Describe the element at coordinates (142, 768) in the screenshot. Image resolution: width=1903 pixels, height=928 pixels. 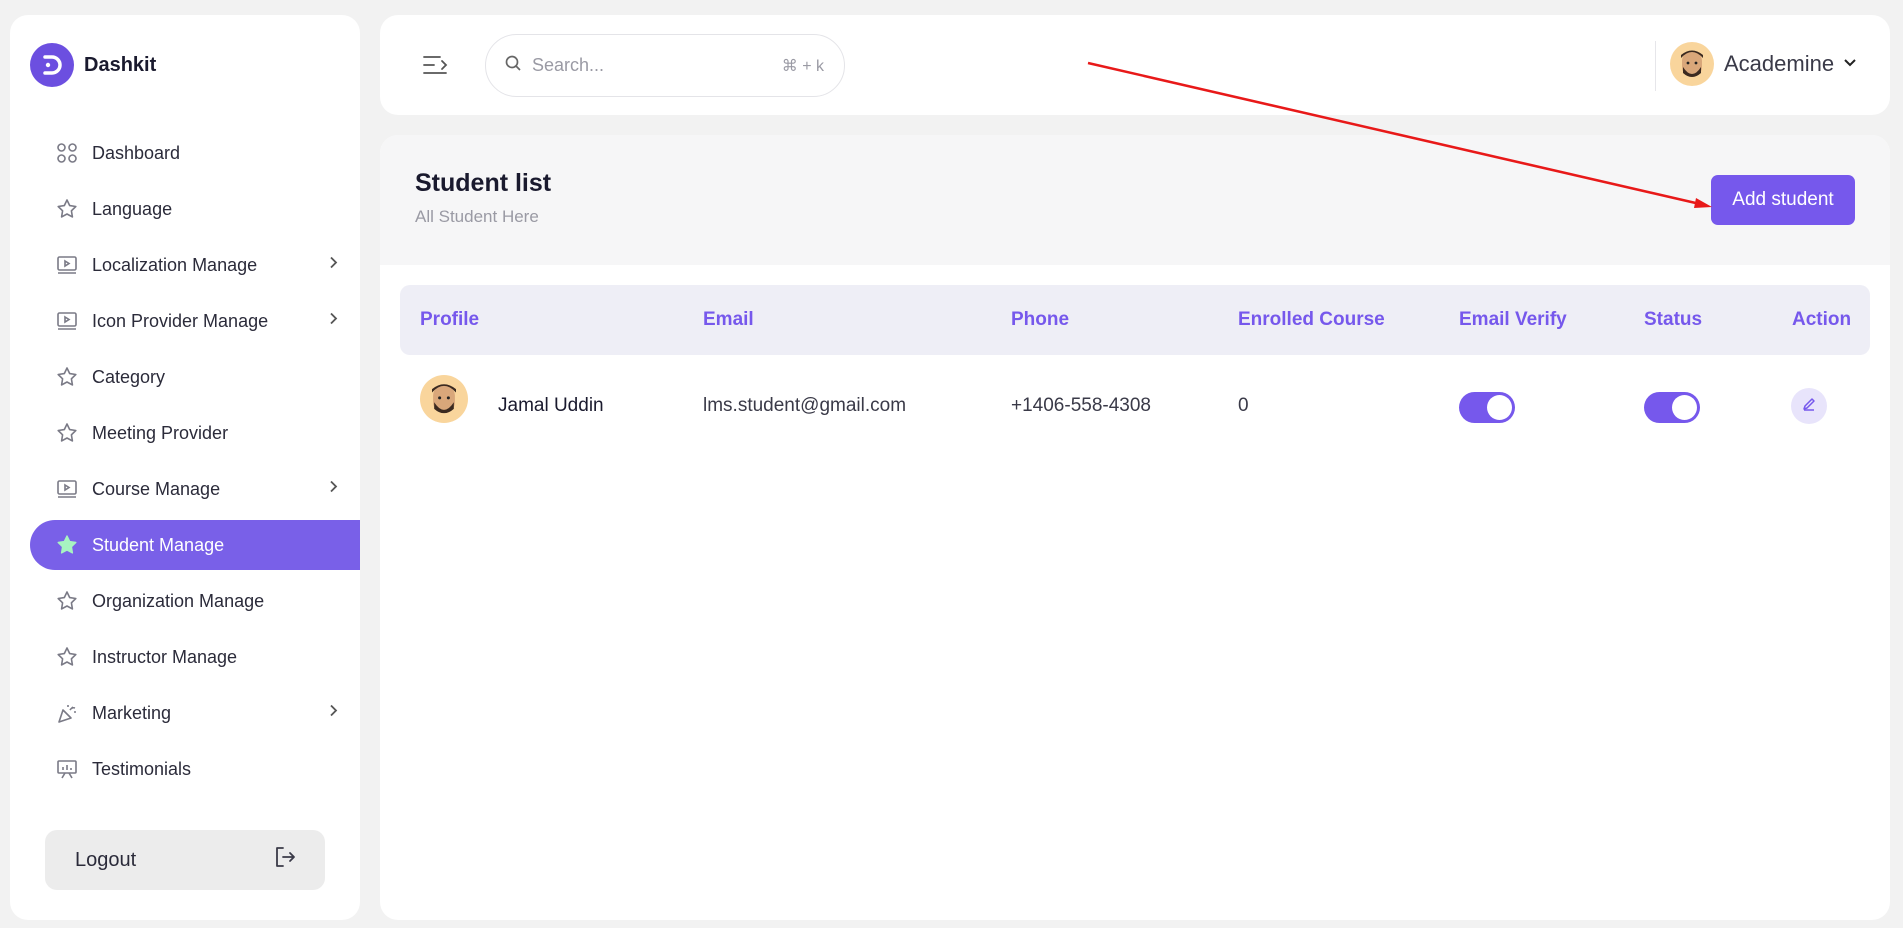
I see `sidebar-item-label: Testimonials` at that location.